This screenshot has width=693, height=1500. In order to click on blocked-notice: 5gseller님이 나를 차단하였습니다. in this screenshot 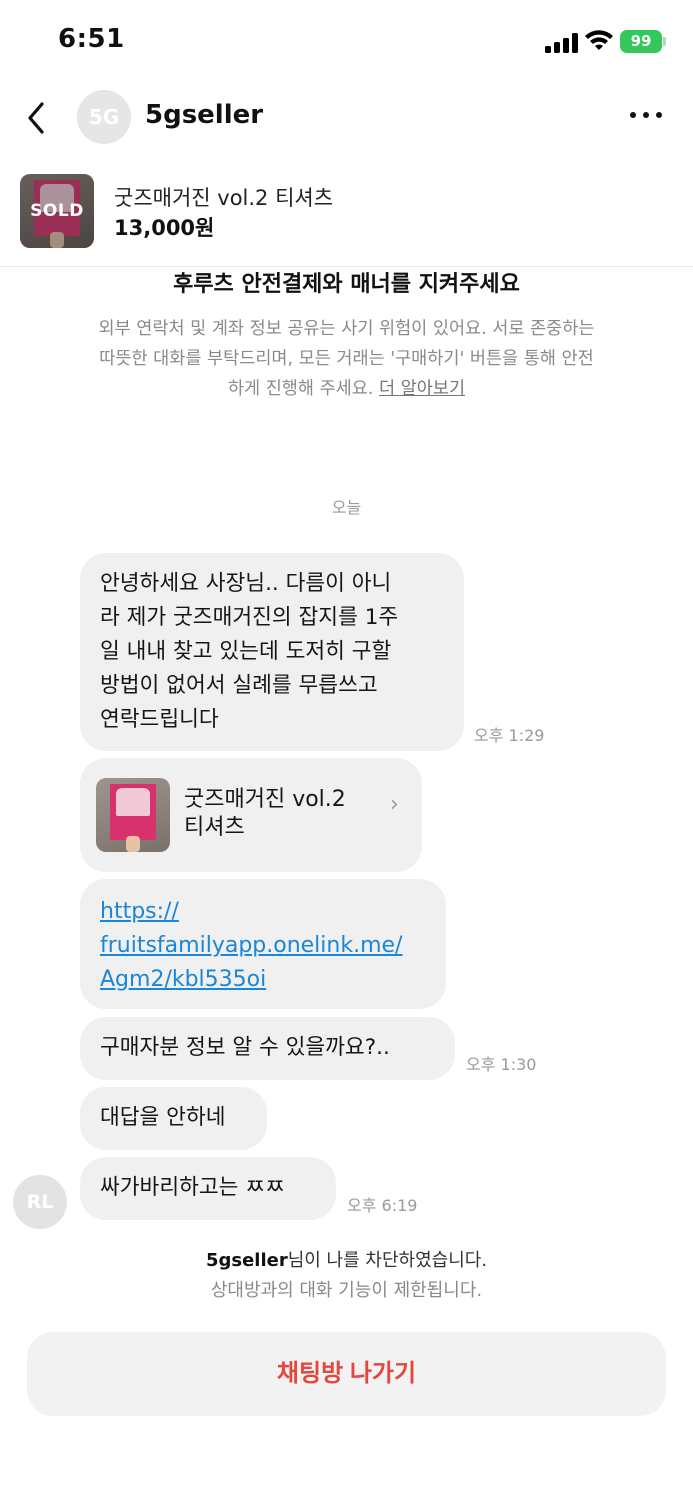, I will do `click(346, 1259)`.